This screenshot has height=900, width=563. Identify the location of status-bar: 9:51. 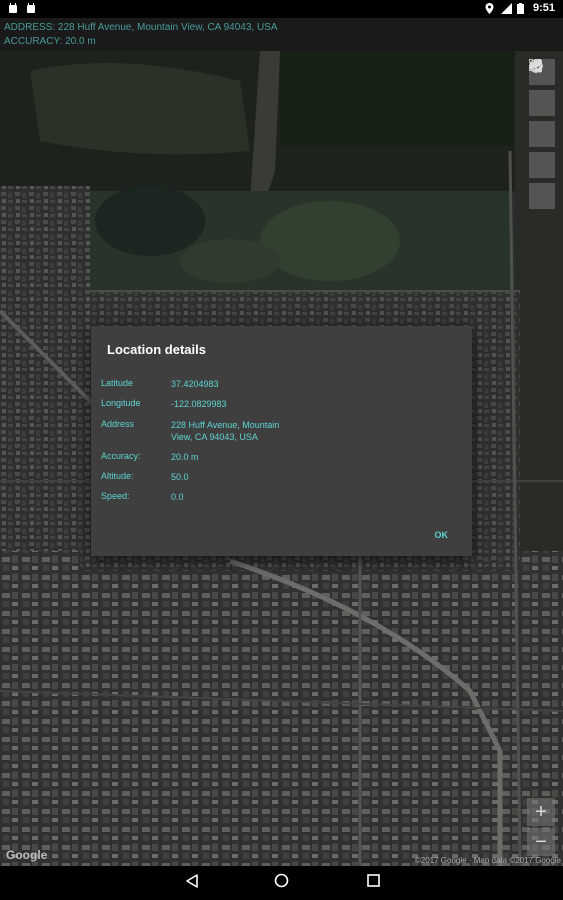
(281, 9).